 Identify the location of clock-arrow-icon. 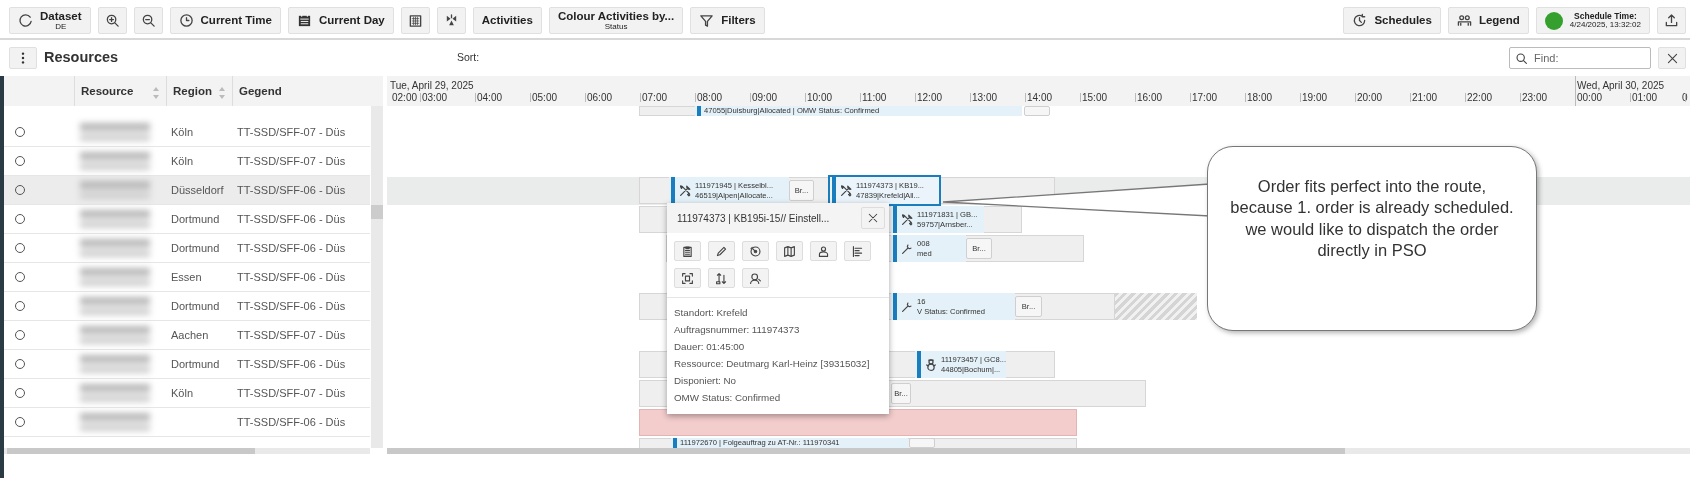
(1360, 20).